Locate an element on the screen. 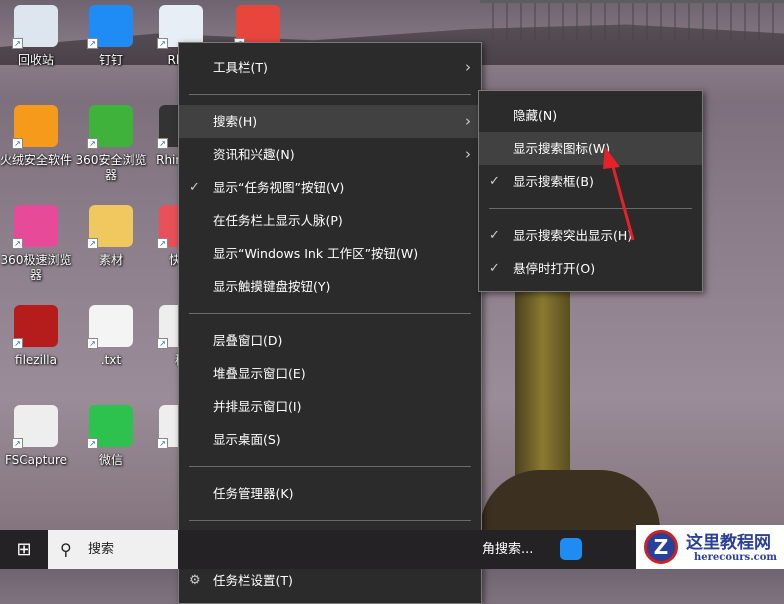  menu-item-label: 显示“任务视图”按钮(V) is located at coordinates (279, 187).